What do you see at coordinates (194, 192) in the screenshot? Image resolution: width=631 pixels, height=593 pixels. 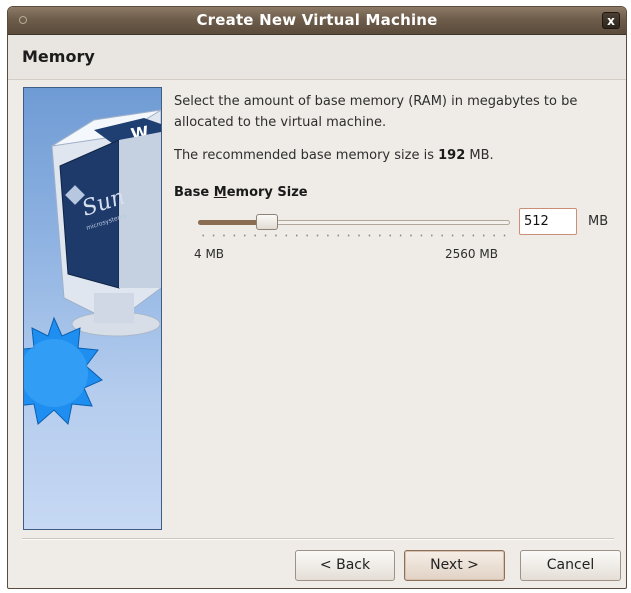 I see `memory-label-prefix: Base` at bounding box center [194, 192].